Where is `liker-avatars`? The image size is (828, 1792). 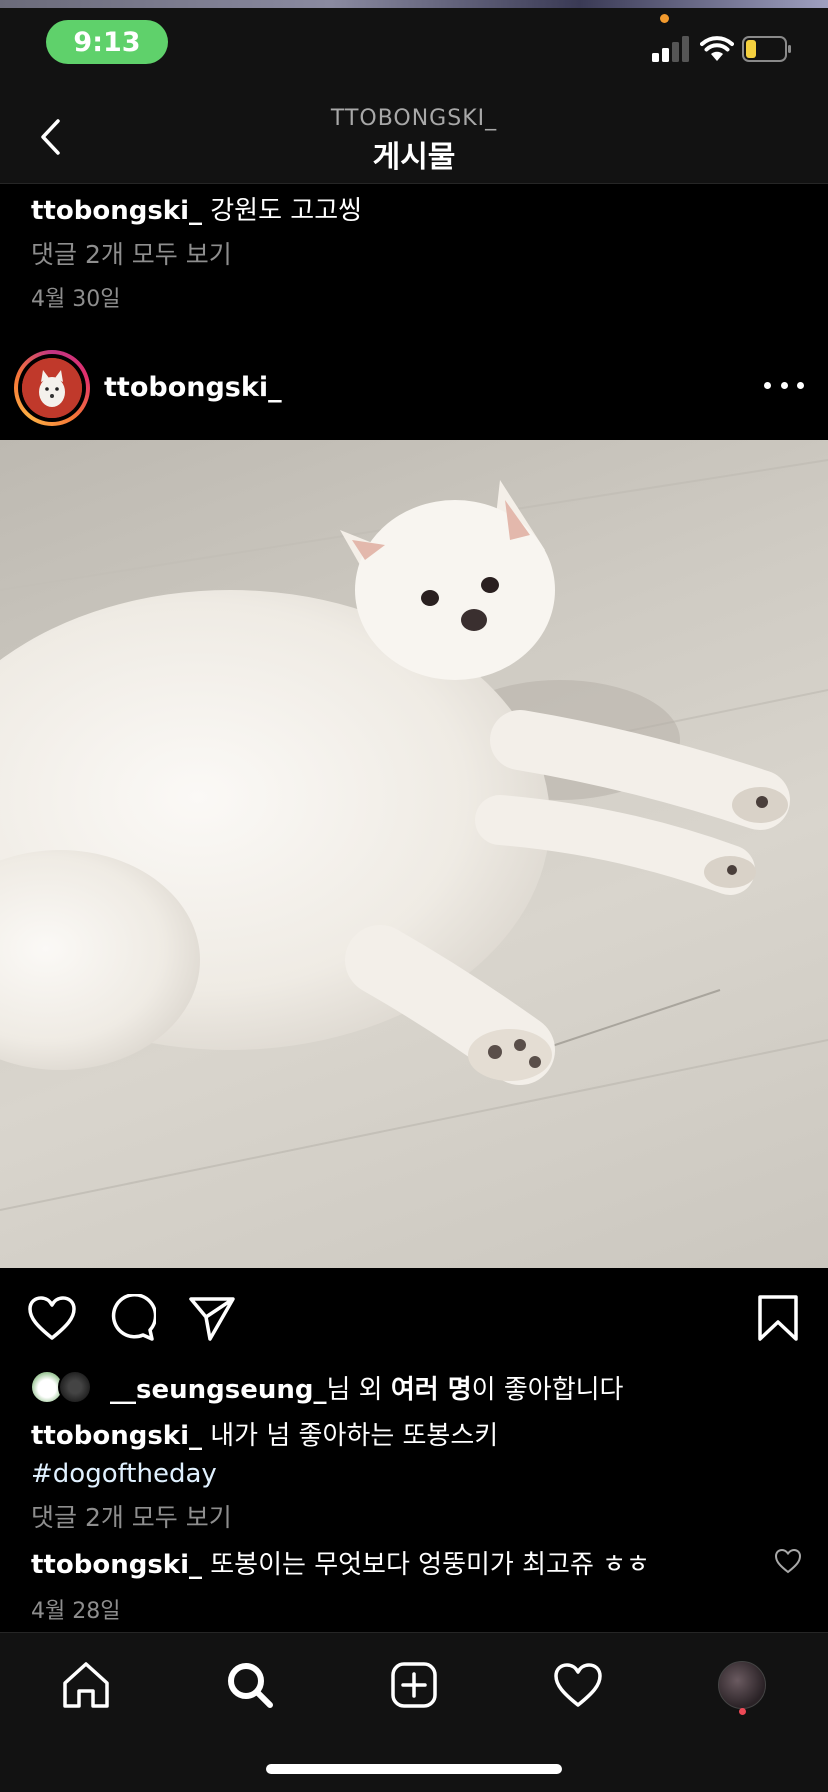
liker-avatars is located at coordinates (65, 1387).